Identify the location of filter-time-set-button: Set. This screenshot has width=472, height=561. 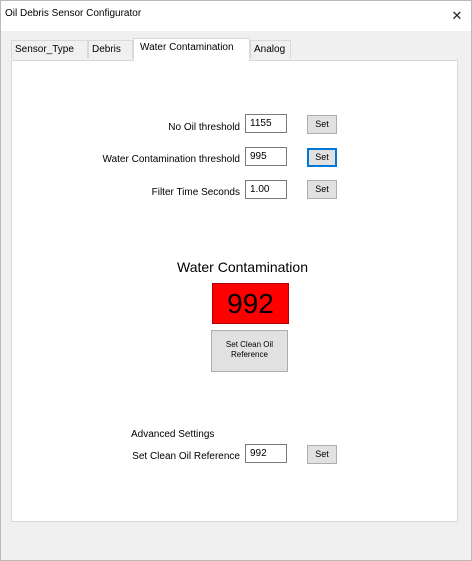
(322, 189).